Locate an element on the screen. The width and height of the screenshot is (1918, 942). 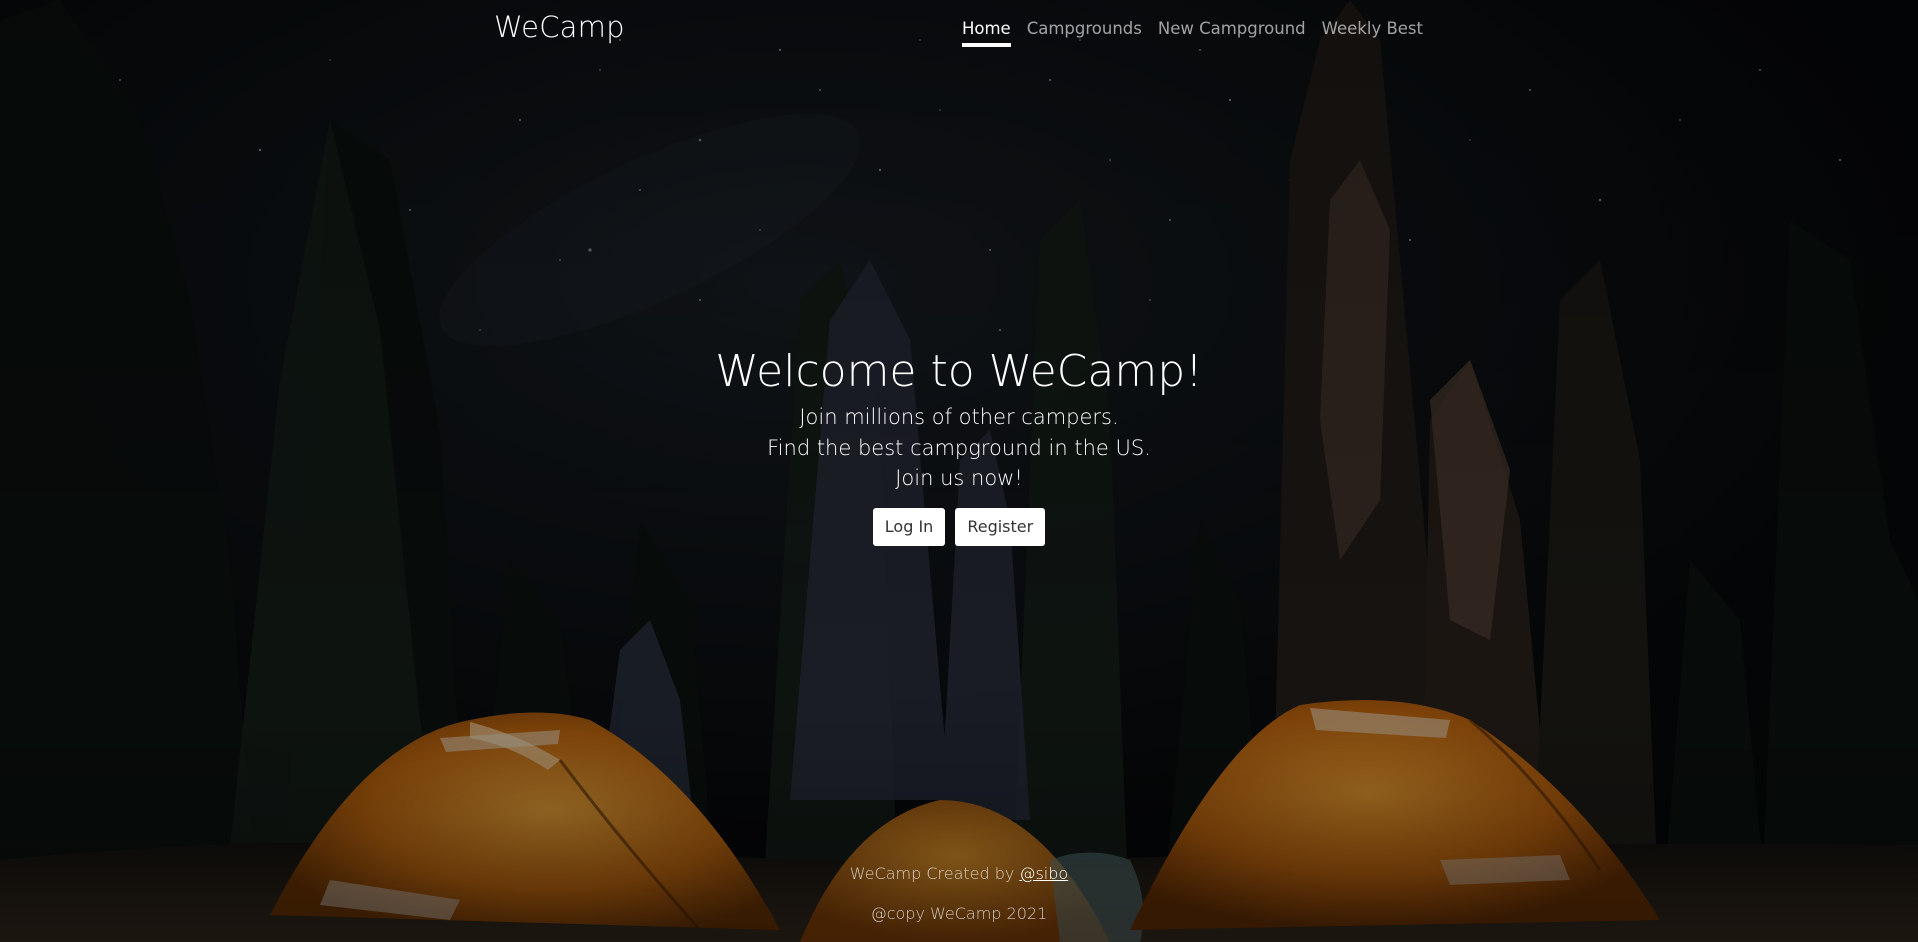
brand-logo-link: WeCamp is located at coordinates (559, 27).